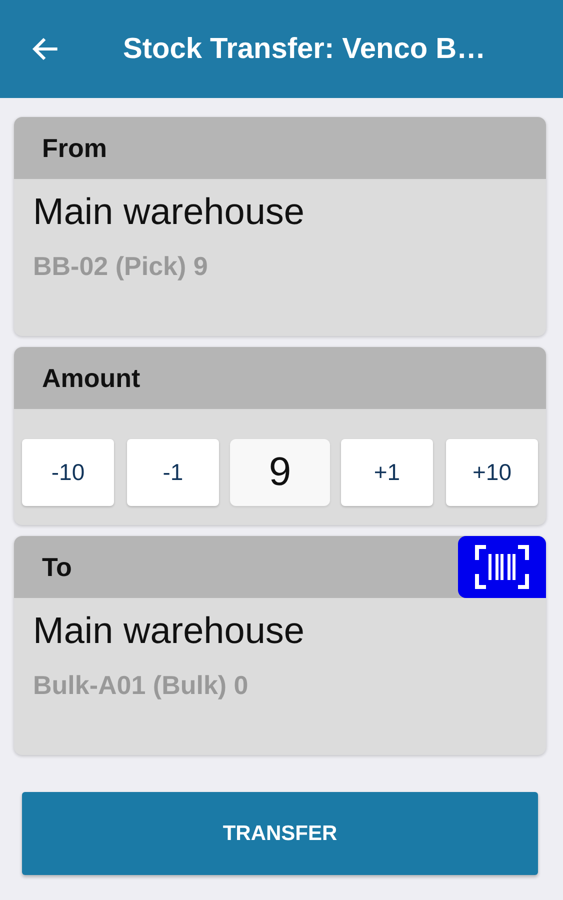 The image size is (563, 900). I want to click on step-button: +1, so click(387, 472).